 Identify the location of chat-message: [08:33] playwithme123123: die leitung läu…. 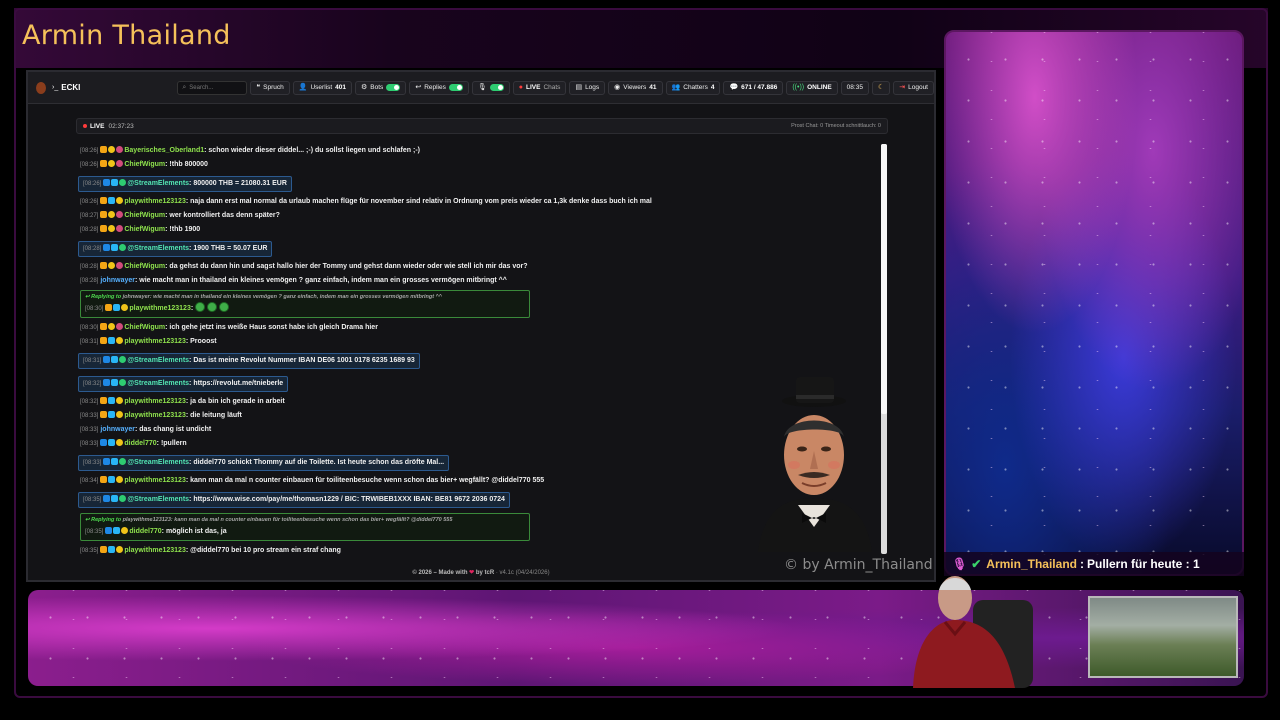
(428, 416).